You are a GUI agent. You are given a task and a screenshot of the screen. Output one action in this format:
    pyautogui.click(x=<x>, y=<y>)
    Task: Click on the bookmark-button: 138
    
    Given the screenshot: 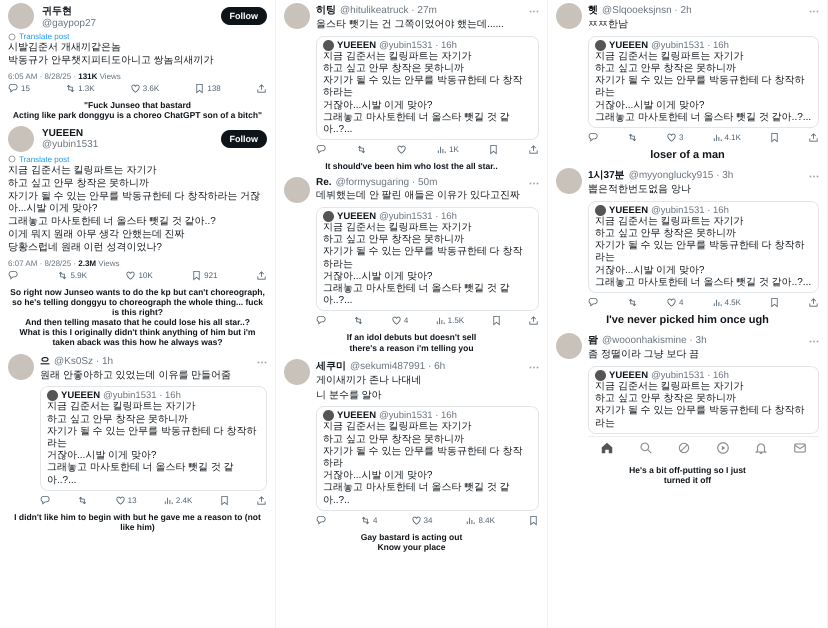 What is the action you would take?
    pyautogui.click(x=207, y=88)
    